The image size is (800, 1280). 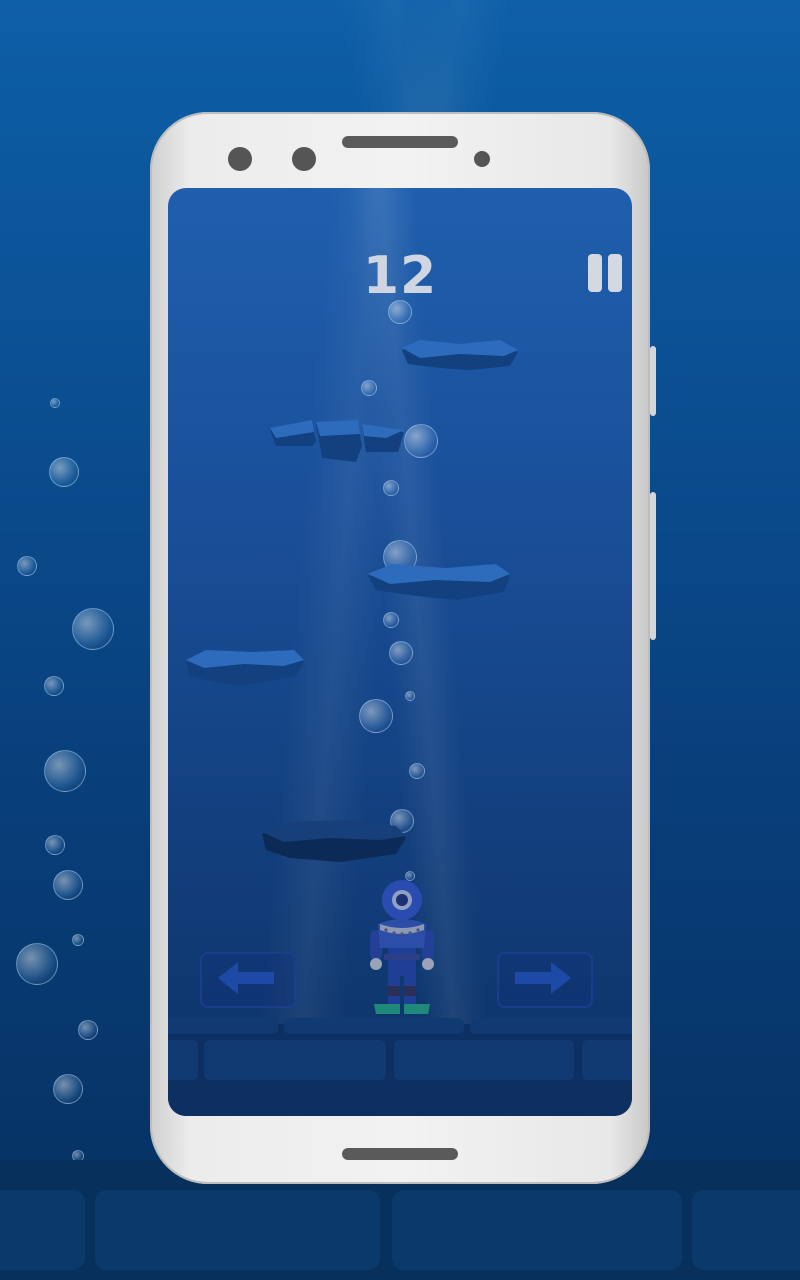 I want to click on score-counter: 12, so click(x=400, y=276).